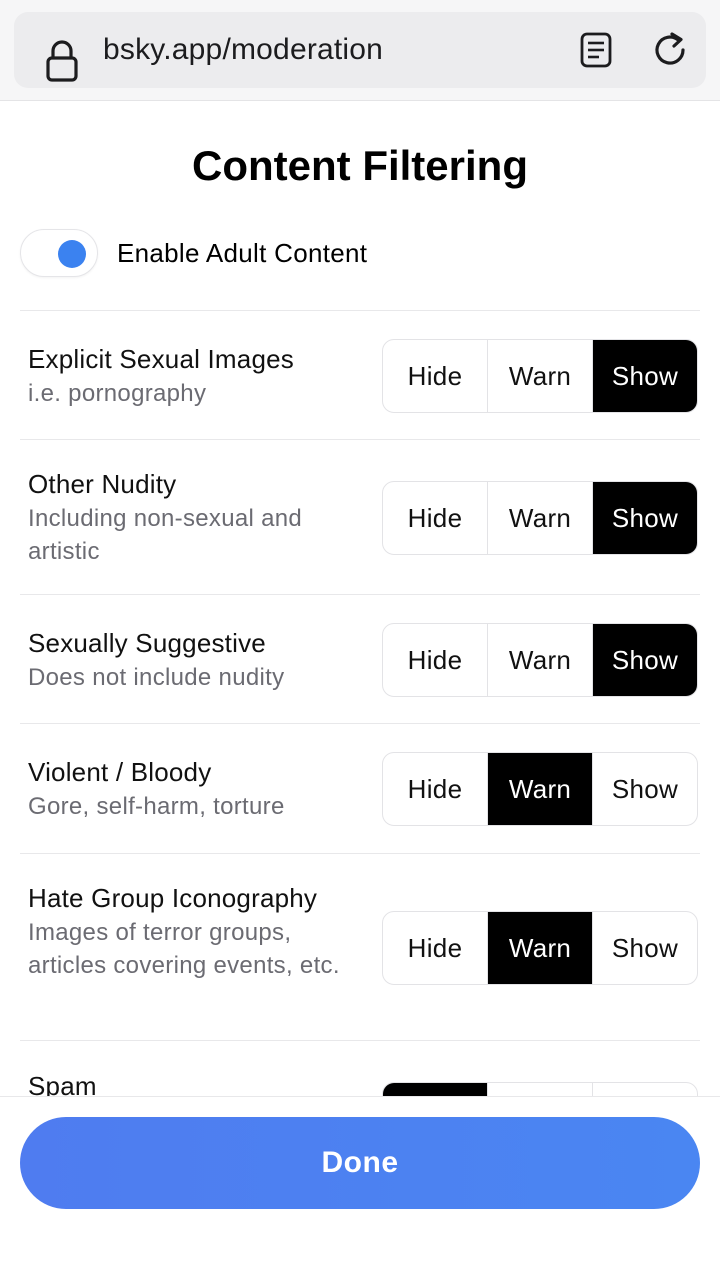 The height and width of the screenshot is (1282, 720). What do you see at coordinates (165, 535) in the screenshot?
I see `row-desc-other-nudity: Including non-sexual and artistic` at bounding box center [165, 535].